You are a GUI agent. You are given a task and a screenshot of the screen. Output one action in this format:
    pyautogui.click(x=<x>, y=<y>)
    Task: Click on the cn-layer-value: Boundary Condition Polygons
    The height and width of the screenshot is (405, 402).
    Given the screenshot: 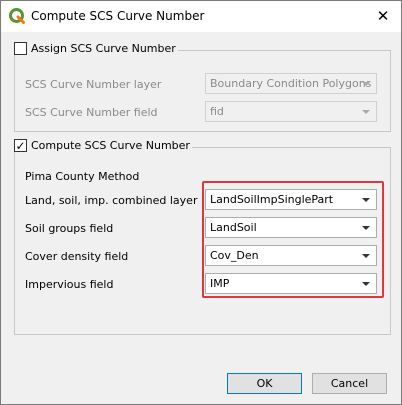 What is the action you would take?
    pyautogui.click(x=291, y=83)
    